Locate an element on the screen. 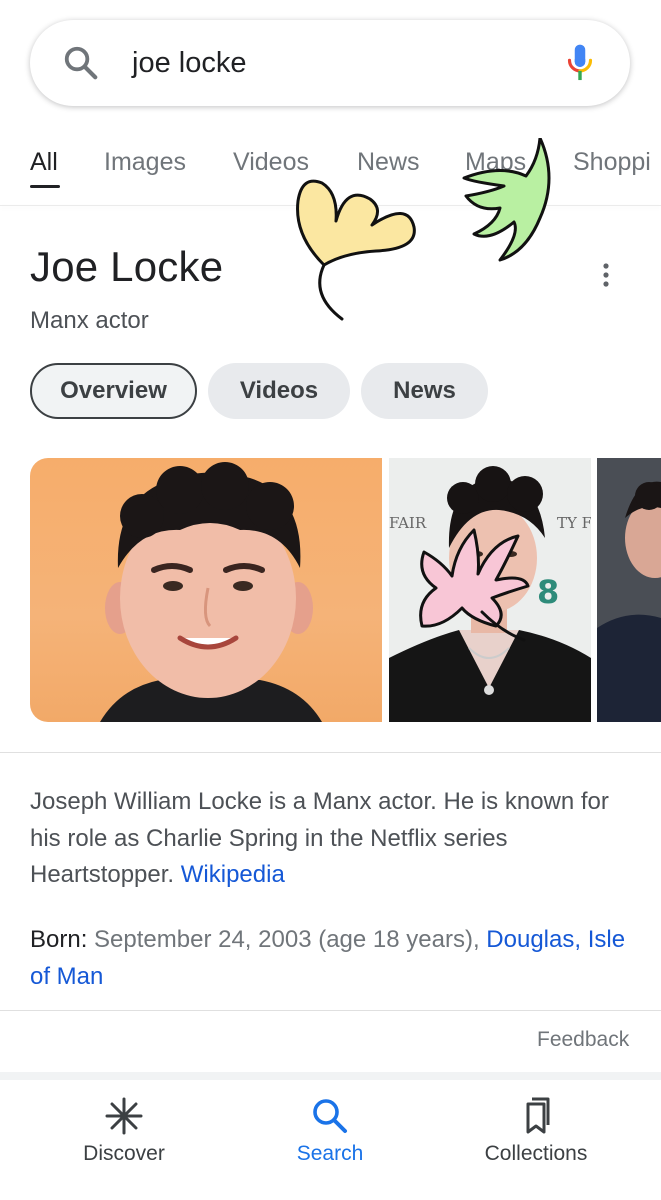 The width and height of the screenshot is (661, 1200). yellow-heart-doodle is located at coordinates (356, 250).